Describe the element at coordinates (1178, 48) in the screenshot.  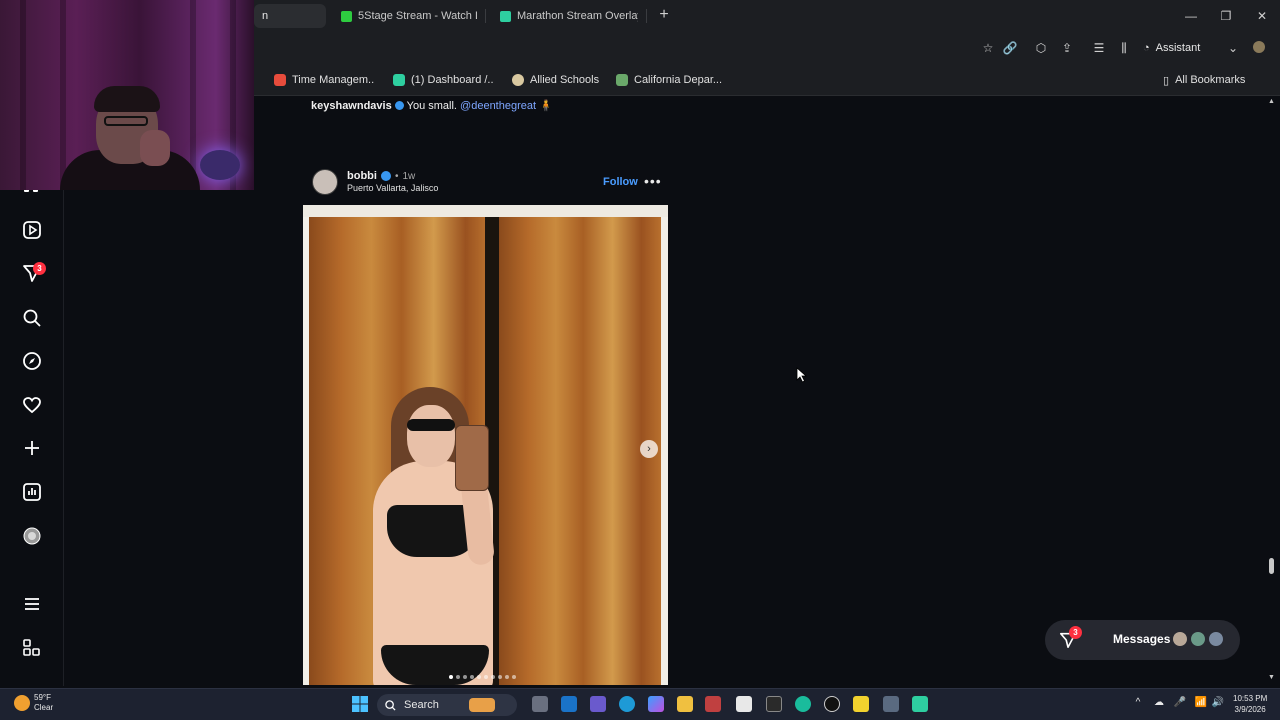
I see `assistant-label: Assistant` at that location.